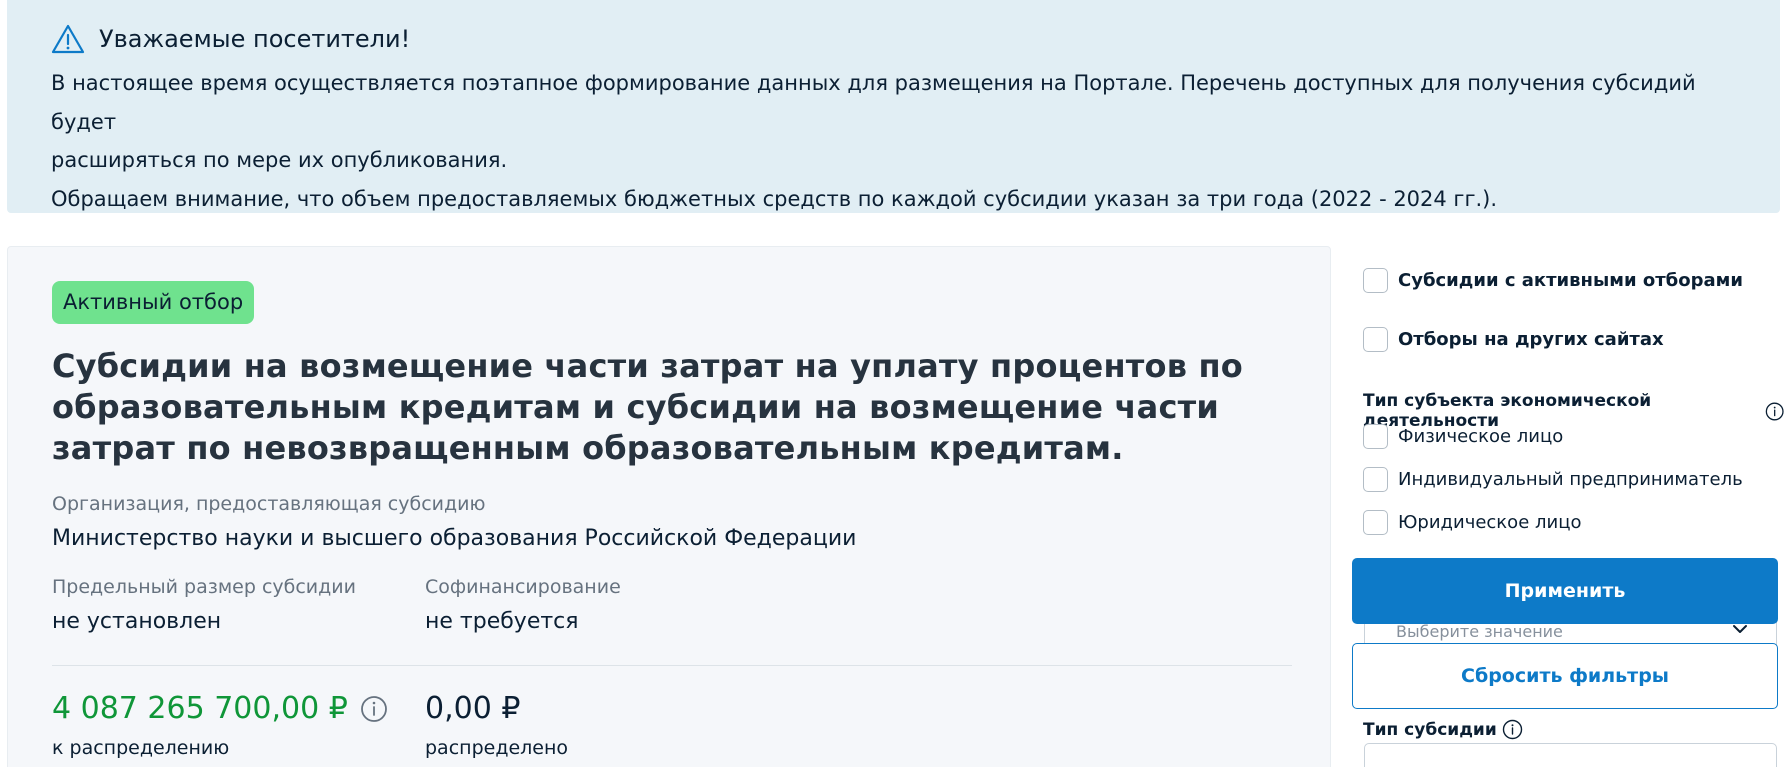  Describe the element at coordinates (68, 39) in the screenshot. I see `warning-triangle-icon` at that location.